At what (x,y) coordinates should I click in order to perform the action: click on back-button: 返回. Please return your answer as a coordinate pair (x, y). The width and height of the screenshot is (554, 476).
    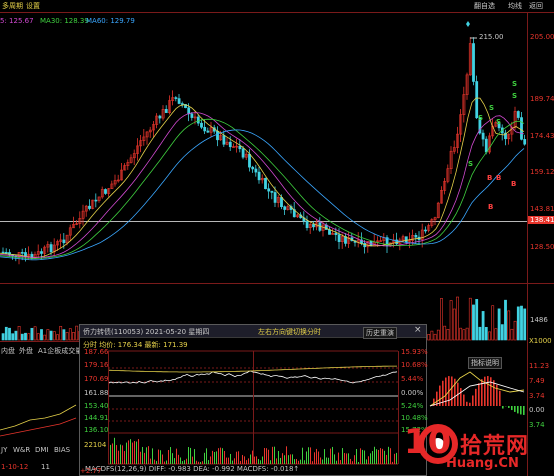
    Looking at the image, I should click on (536, 6).